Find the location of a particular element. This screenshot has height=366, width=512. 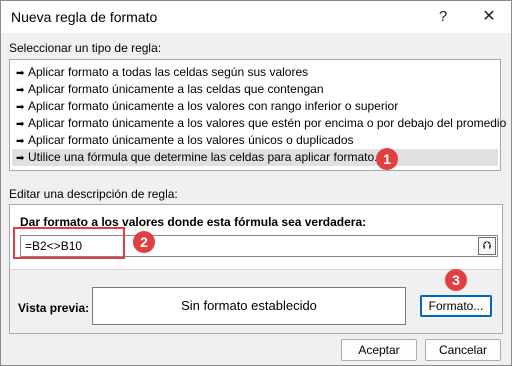

callout-badge-3: 3 is located at coordinates (456, 280).